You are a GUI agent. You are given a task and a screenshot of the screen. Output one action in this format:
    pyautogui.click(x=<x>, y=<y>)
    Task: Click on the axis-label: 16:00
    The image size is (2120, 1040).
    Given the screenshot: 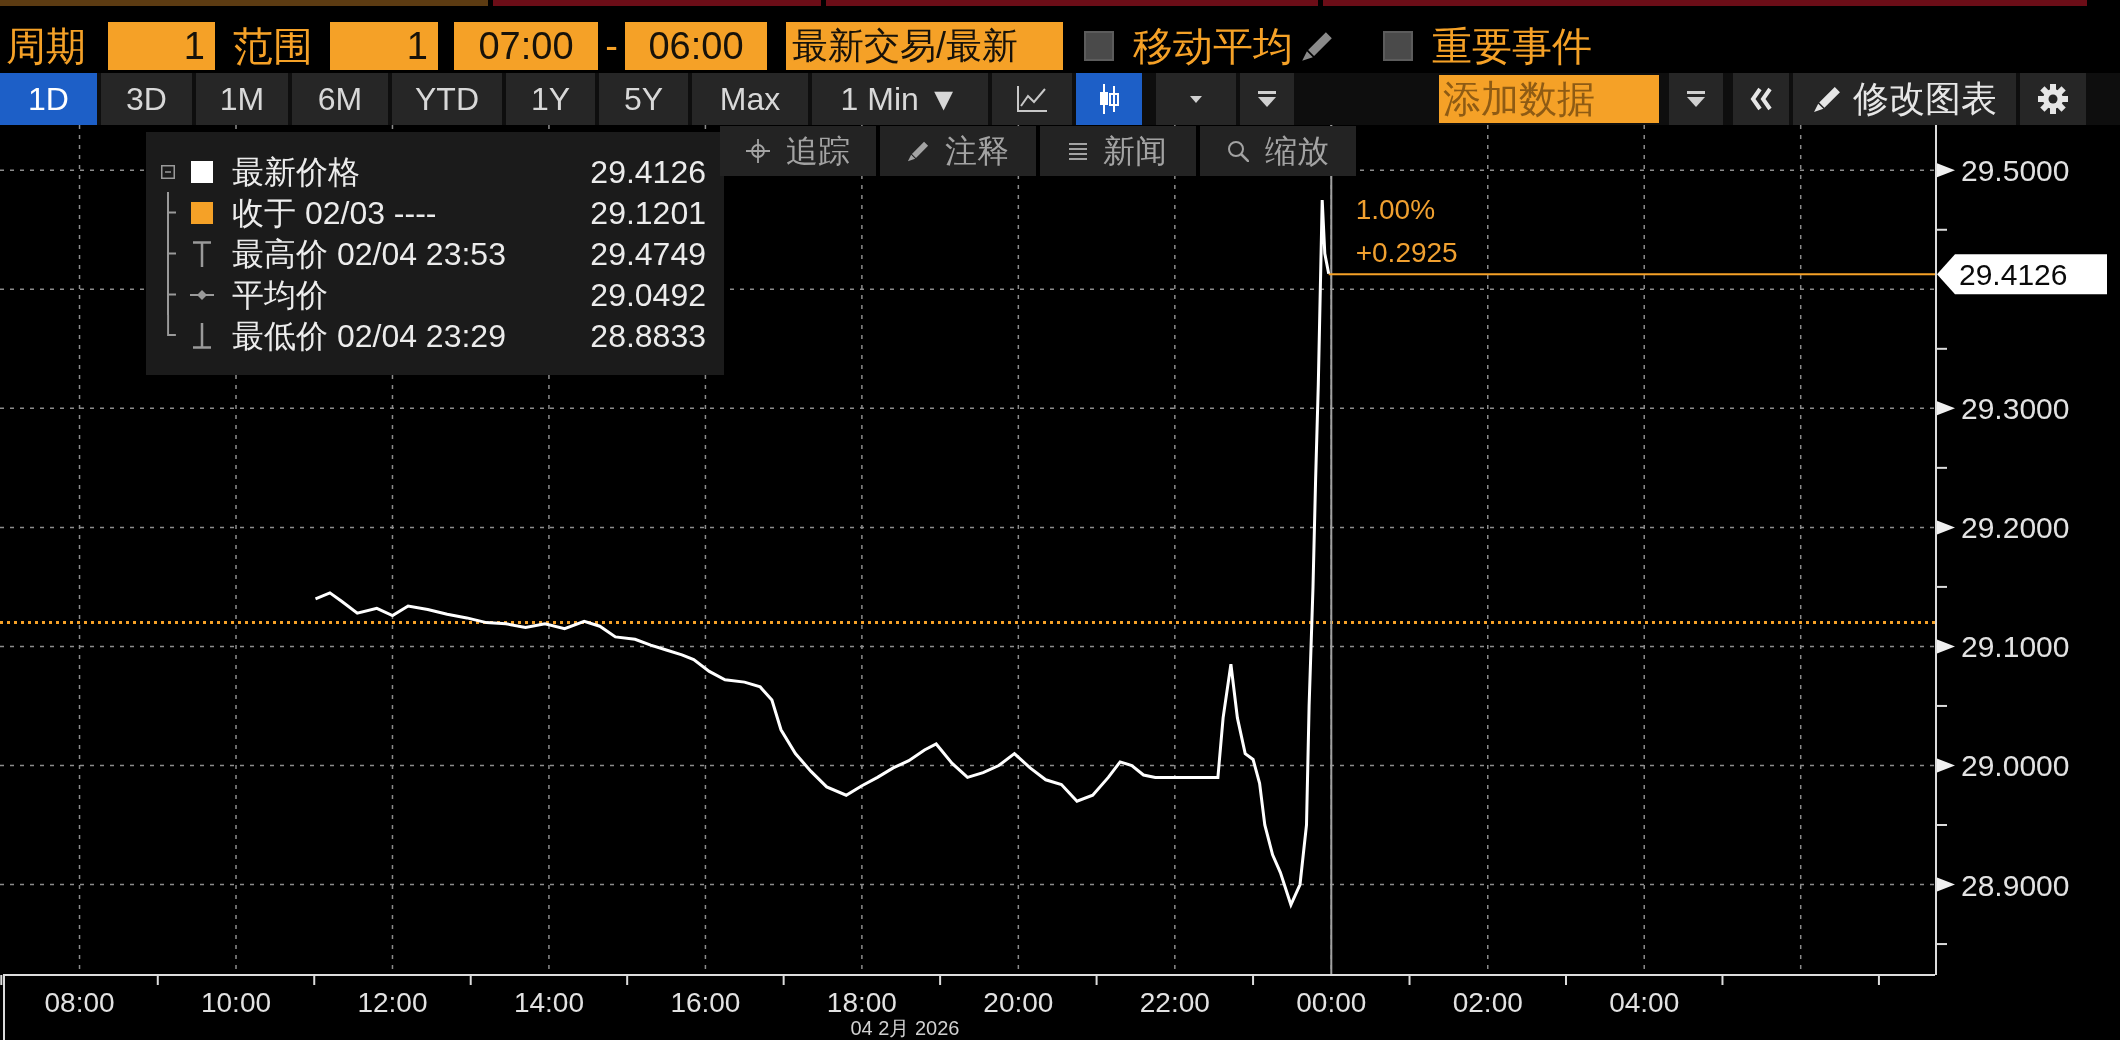 What is the action you would take?
    pyautogui.click(x=705, y=1002)
    